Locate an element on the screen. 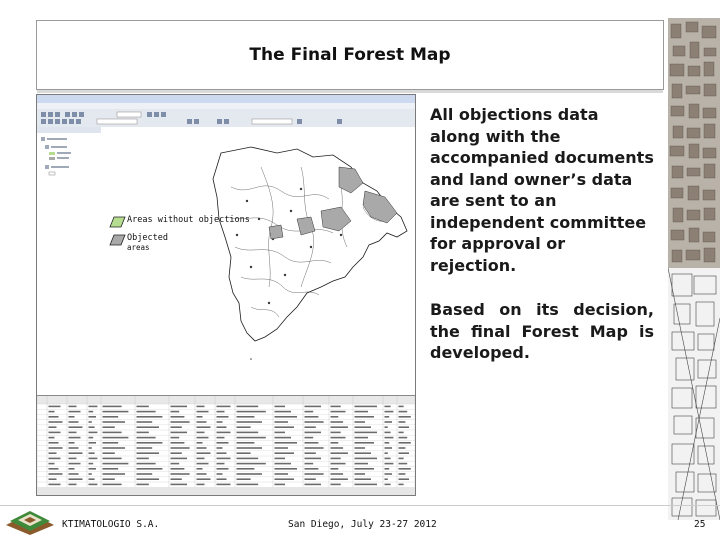  legend-swatch-areas-without-objections is located at coordinates (117, 222).